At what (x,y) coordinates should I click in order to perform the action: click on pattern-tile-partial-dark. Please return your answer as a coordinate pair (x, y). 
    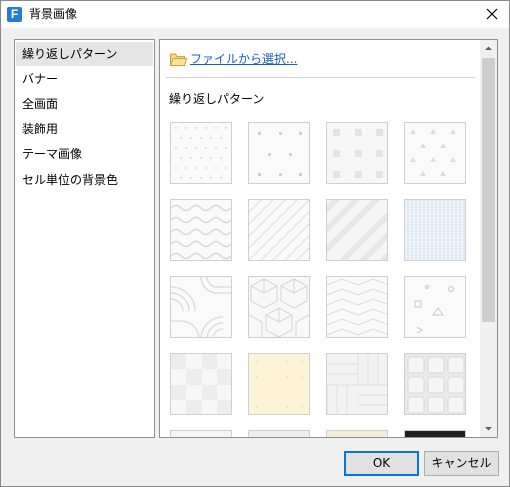
    Looking at the image, I should click on (435, 433).